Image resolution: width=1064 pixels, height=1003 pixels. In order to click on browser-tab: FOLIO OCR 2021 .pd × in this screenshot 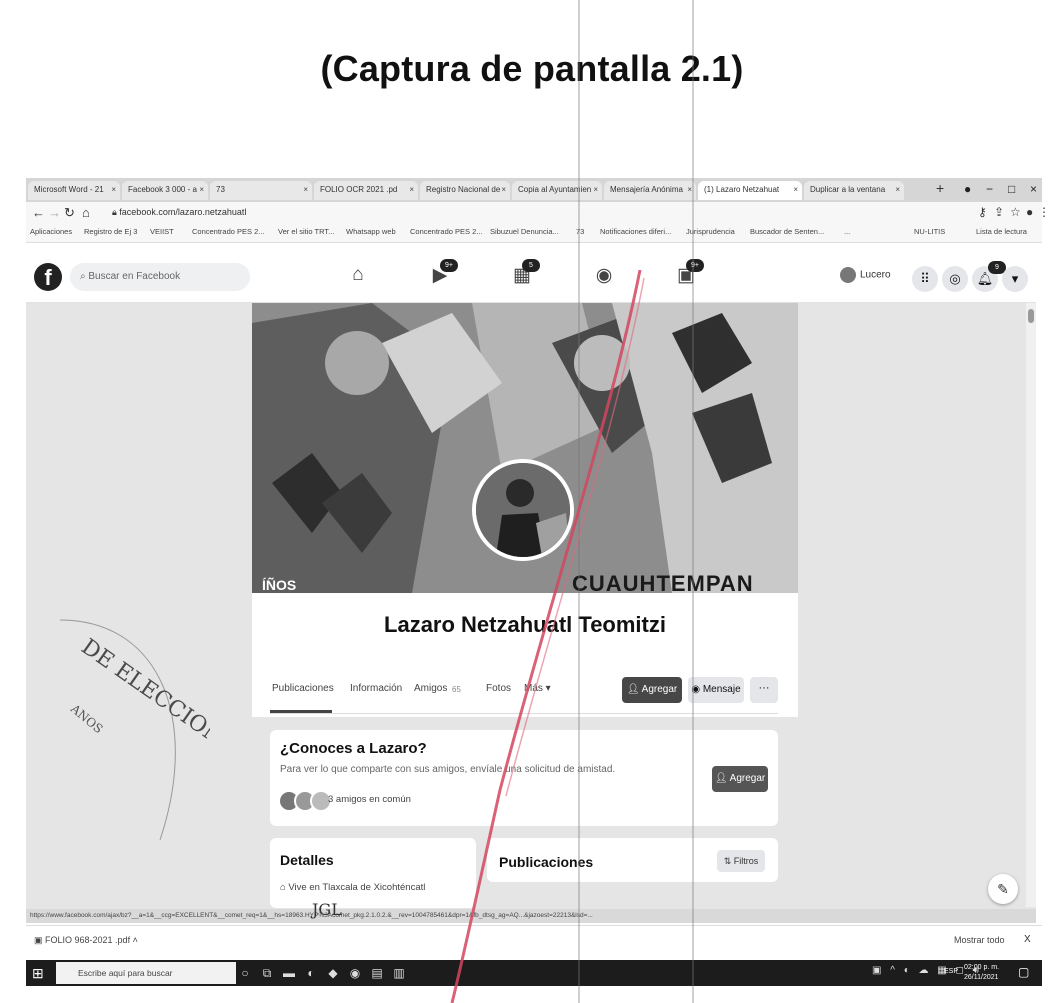, I will do `click(366, 190)`.